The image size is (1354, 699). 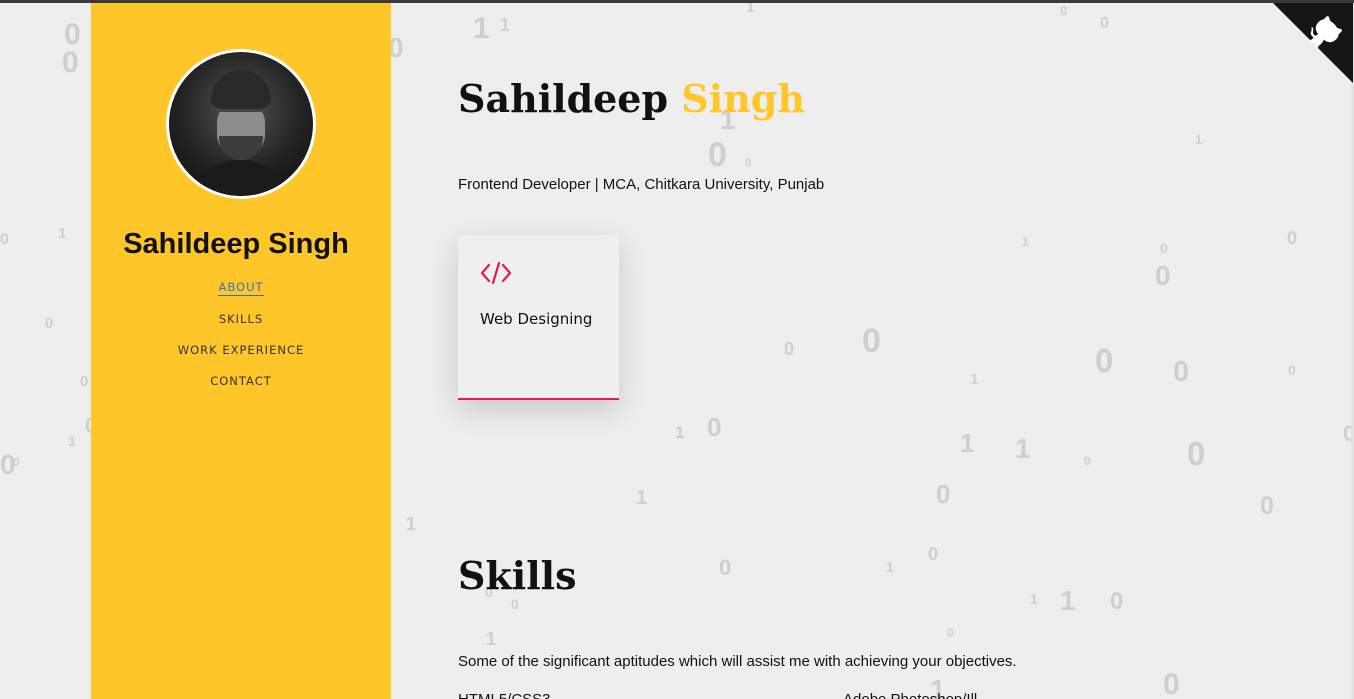 What do you see at coordinates (743, 98) in the screenshot?
I see `title-last-name: Singh` at bounding box center [743, 98].